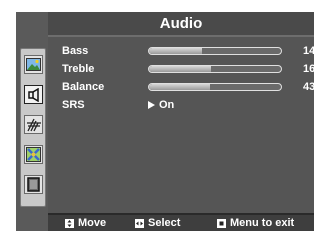  What do you see at coordinates (187, 105) in the screenshot?
I see `srs-row: SRS On` at bounding box center [187, 105].